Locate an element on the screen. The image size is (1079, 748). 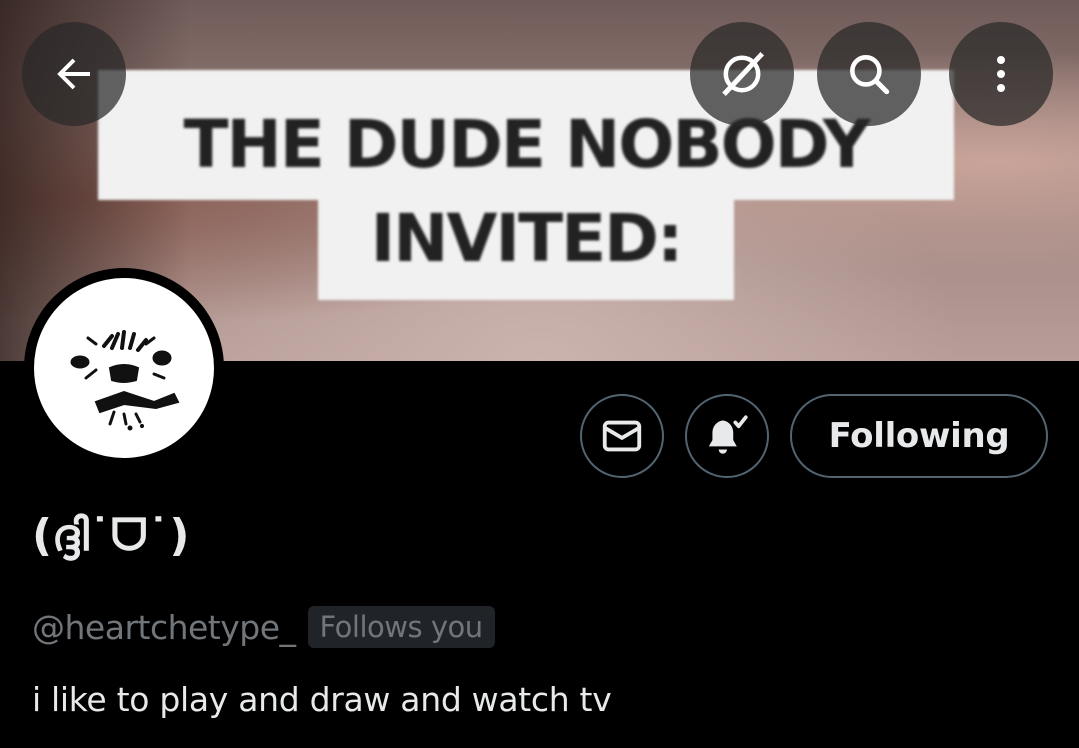
grok-button is located at coordinates (742, 74).